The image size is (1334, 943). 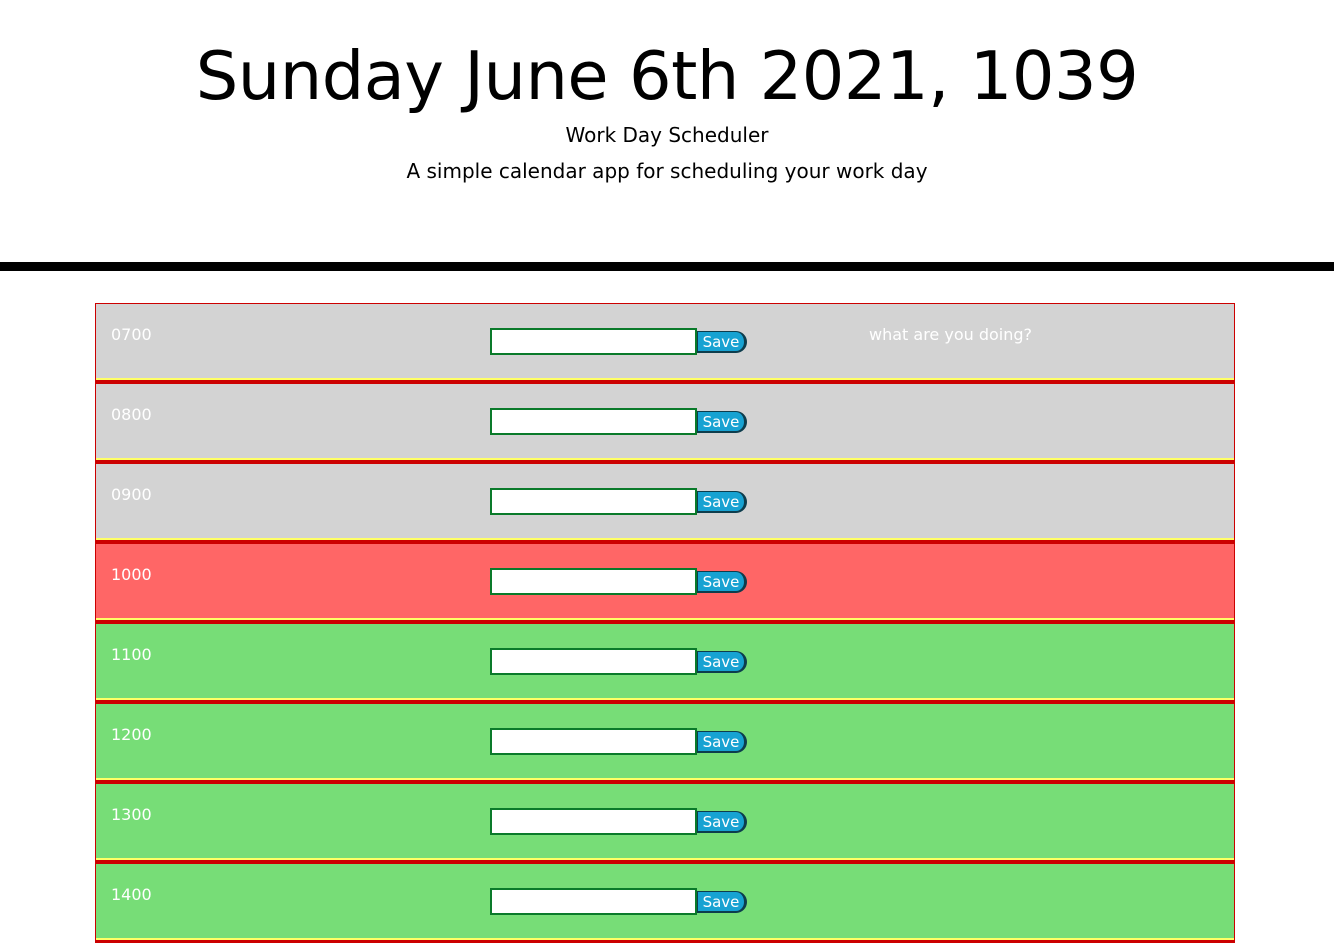 What do you see at coordinates (131, 814) in the screenshot?
I see `hour-label: 1300` at bounding box center [131, 814].